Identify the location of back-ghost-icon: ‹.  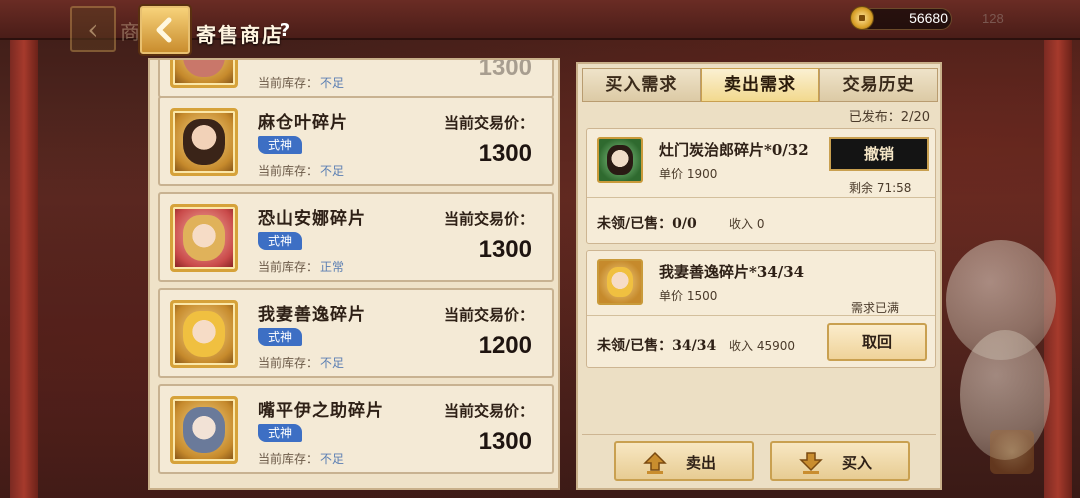
(93, 29).